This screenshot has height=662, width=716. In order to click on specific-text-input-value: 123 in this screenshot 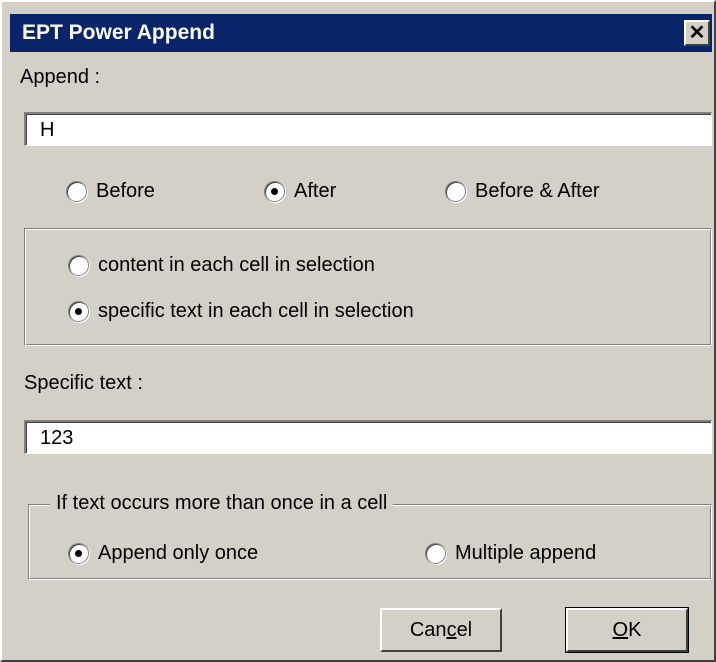, I will do `click(57, 438)`.